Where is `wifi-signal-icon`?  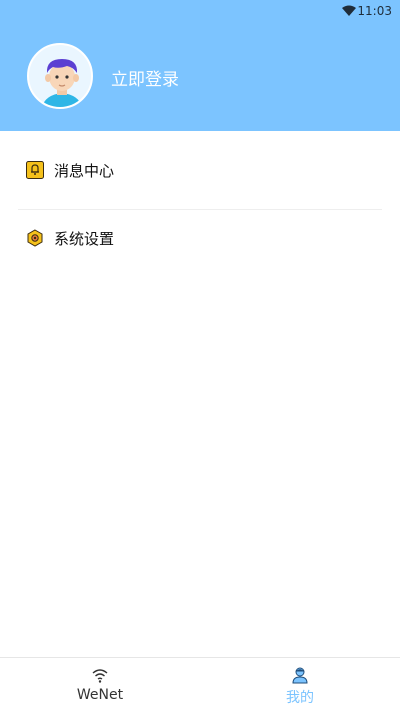 wifi-signal-icon is located at coordinates (349, 11).